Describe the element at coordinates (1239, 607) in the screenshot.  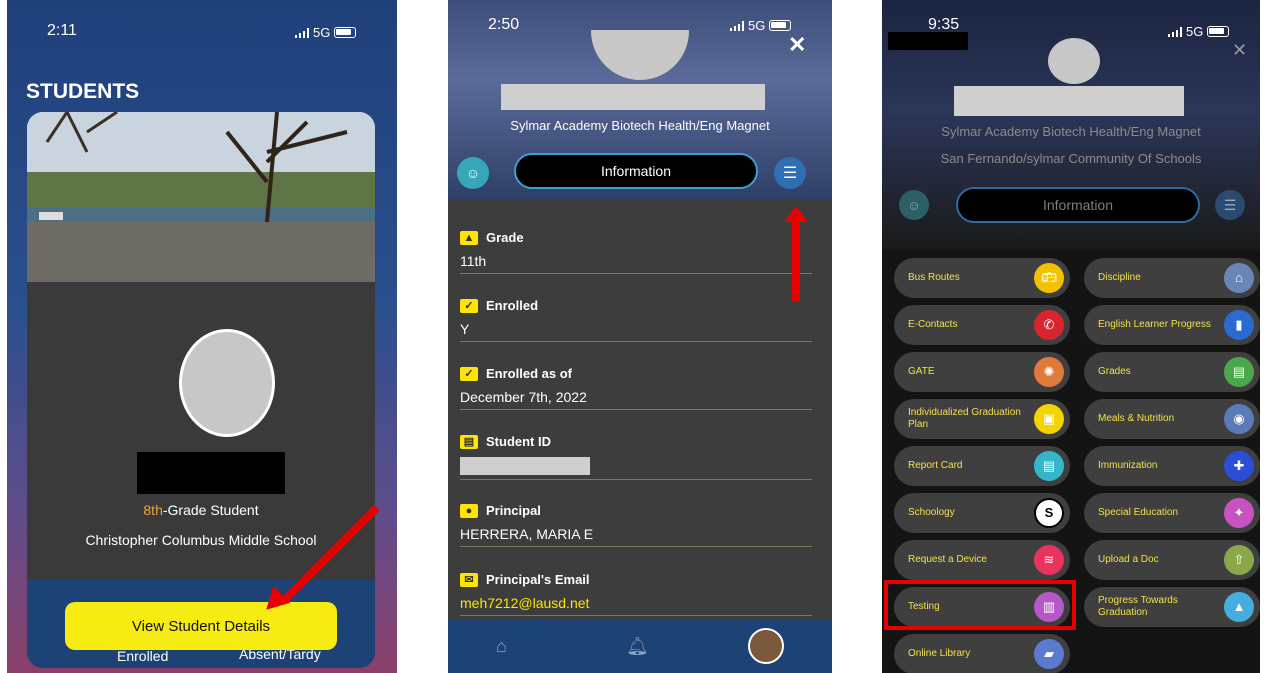
I see `graduation-icon: ▲` at that location.